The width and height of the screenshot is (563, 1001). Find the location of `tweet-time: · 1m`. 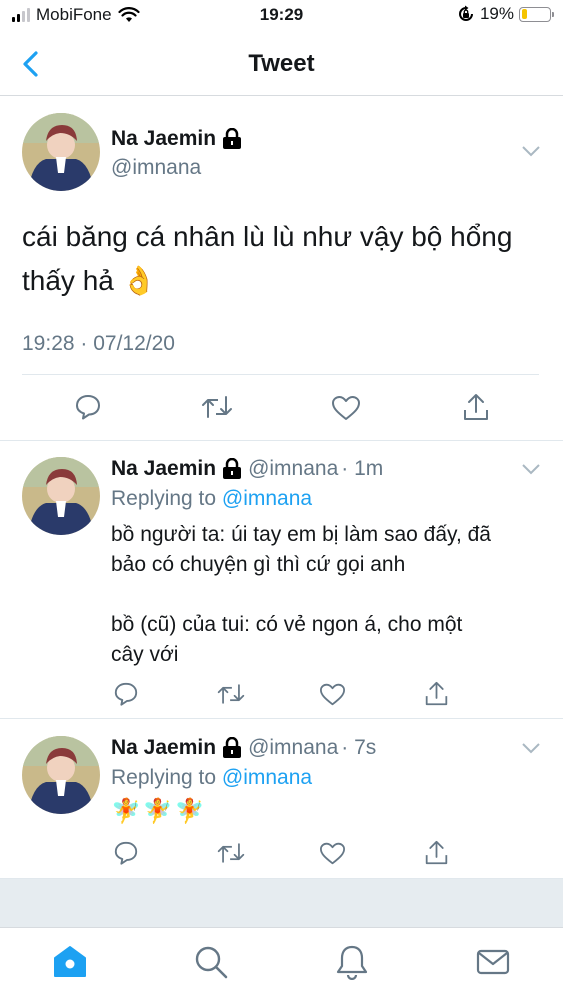

tweet-time: · 1m is located at coordinates (362, 468).